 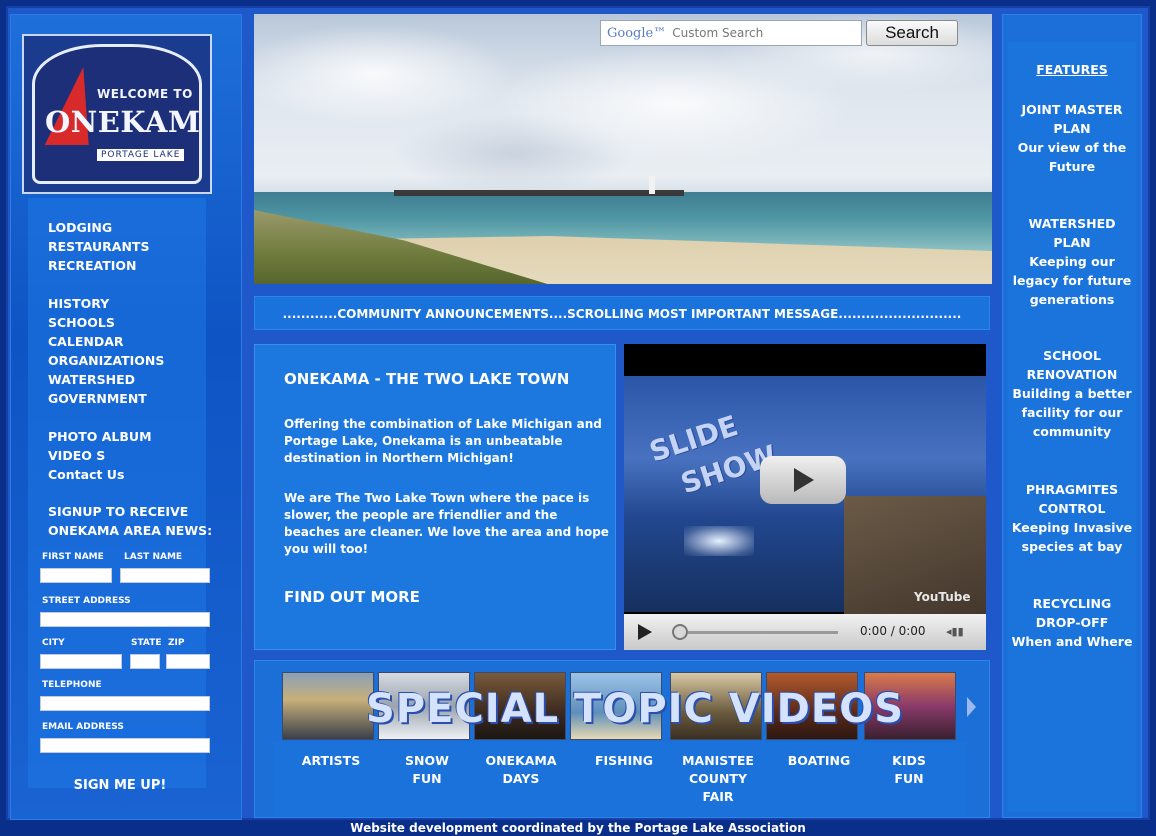 I want to click on nav-government: GOVERNMENT, so click(x=97, y=398).